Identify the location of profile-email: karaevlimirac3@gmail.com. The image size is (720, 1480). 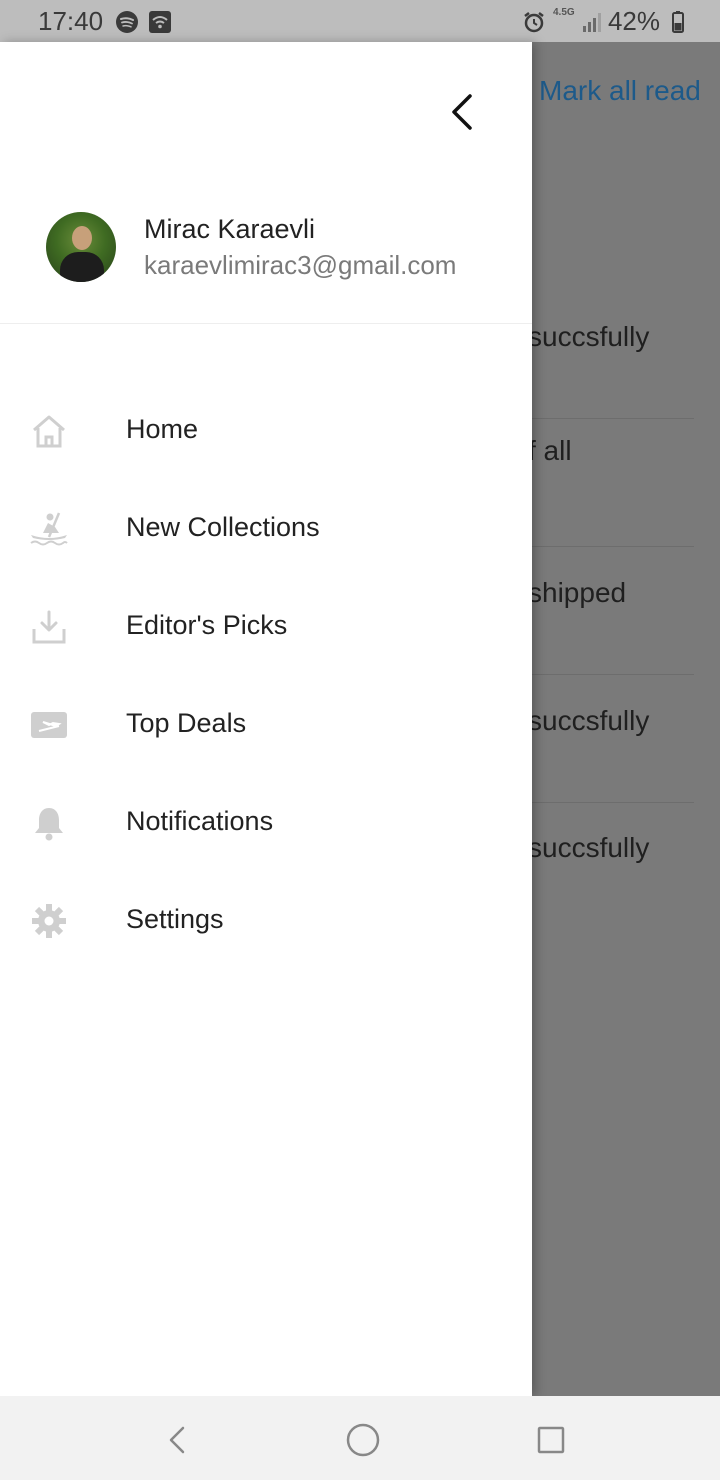
(300, 265).